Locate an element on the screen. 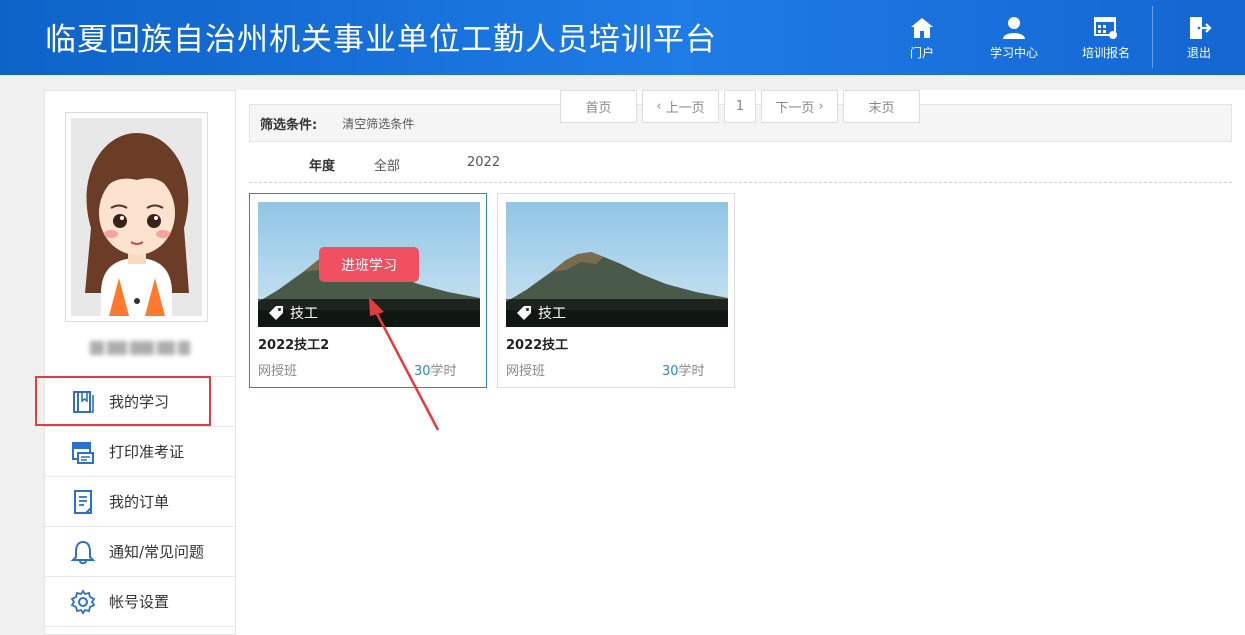 The width and height of the screenshot is (1245, 635). nav-registration: 培训报名 is located at coordinates (1106, 37).